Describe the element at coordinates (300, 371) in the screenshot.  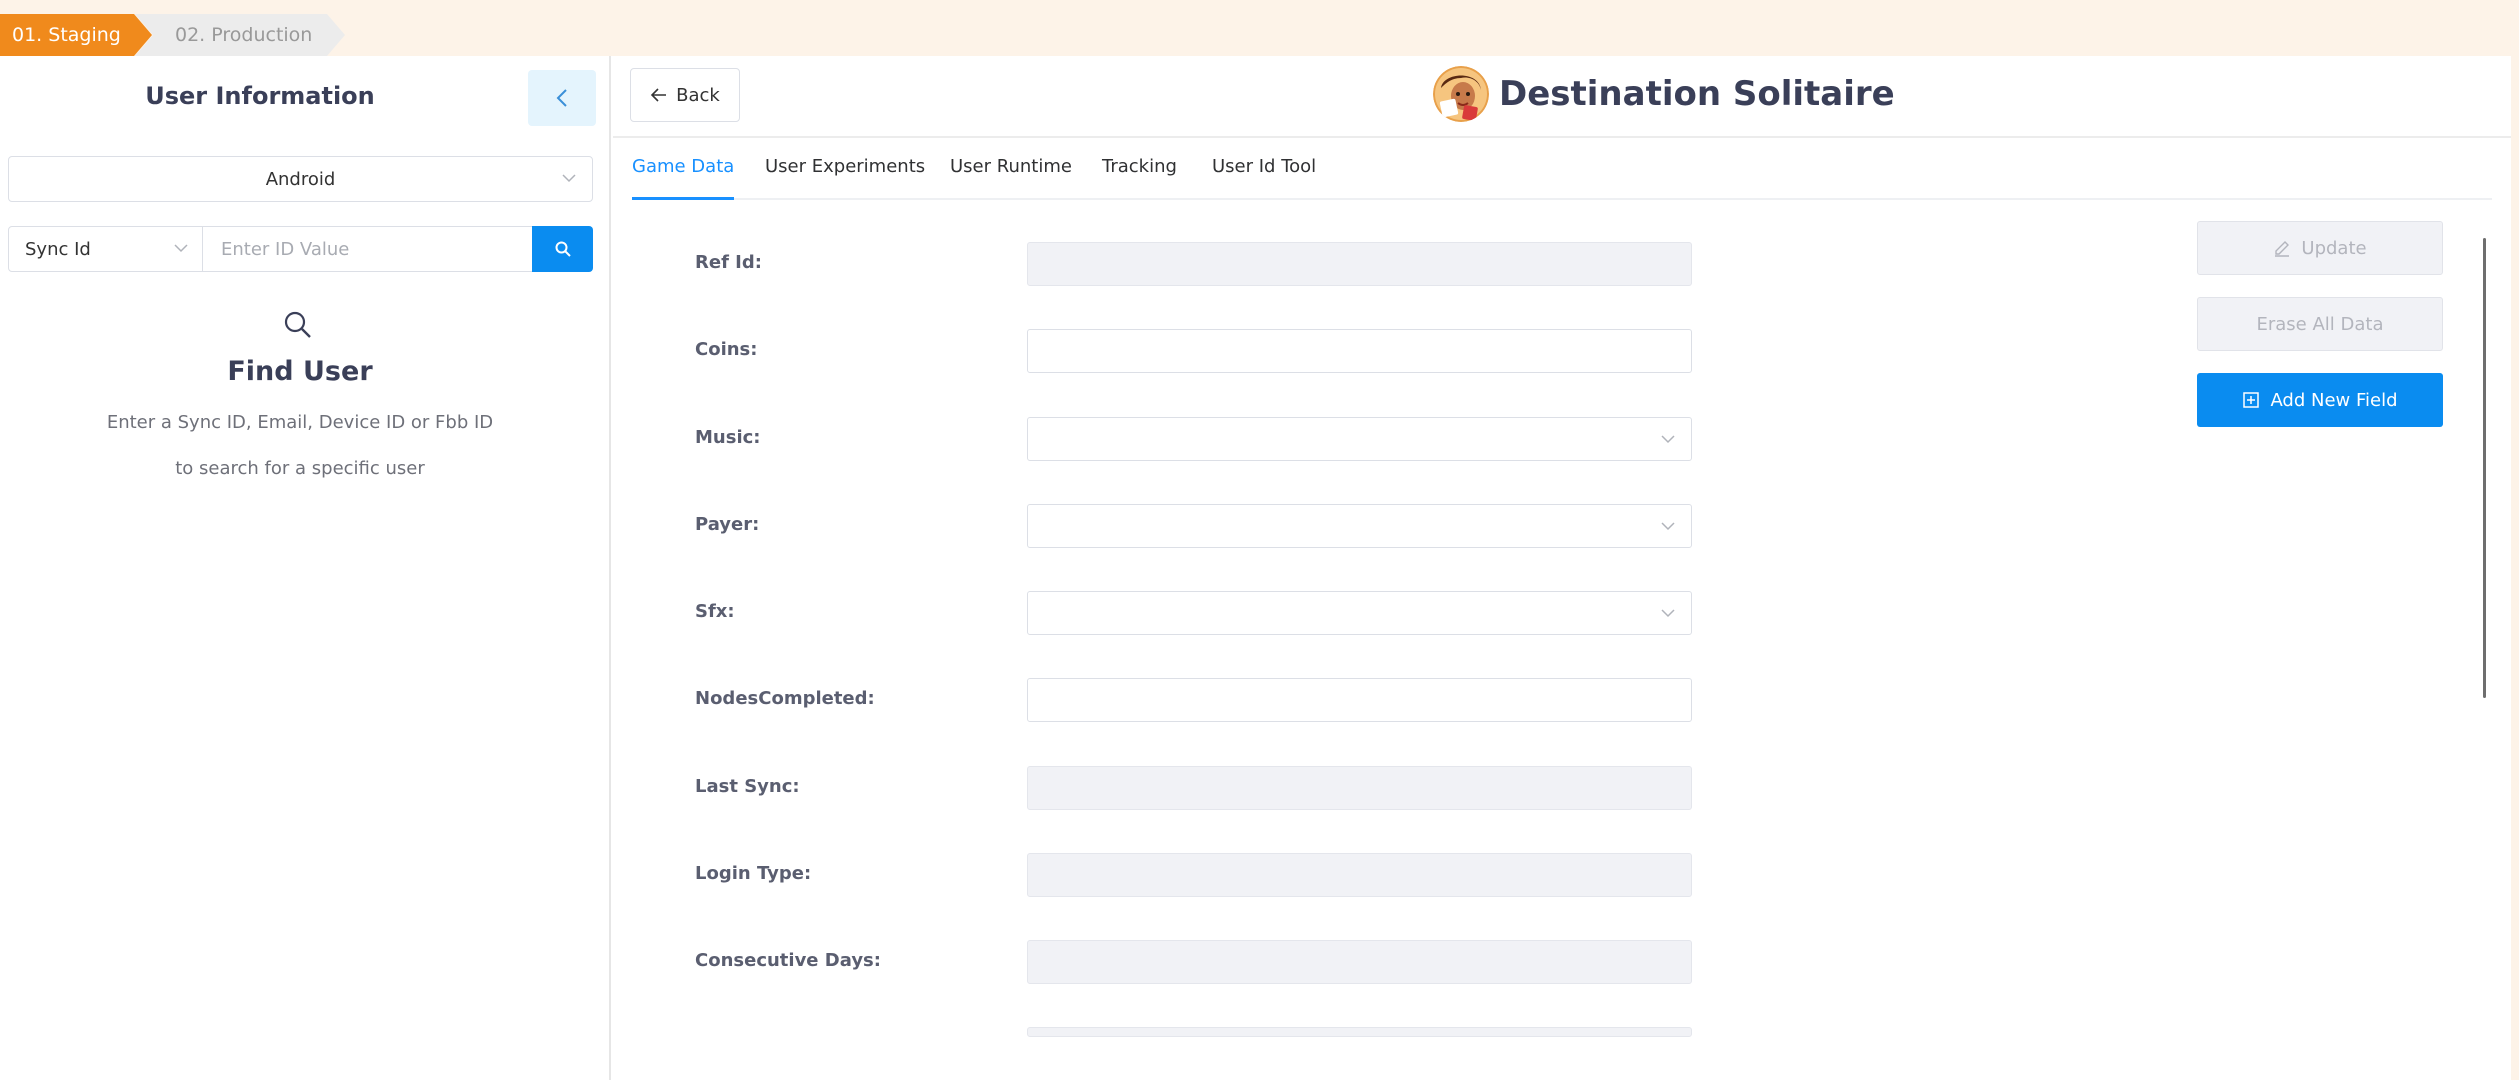
I see `find-user-title: Find User` at that location.